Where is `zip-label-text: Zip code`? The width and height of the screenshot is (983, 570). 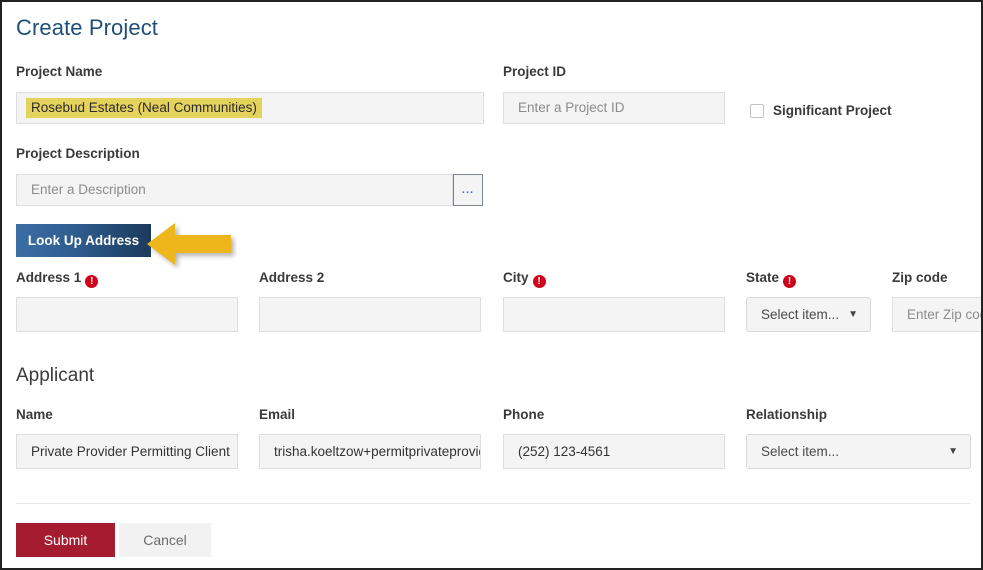
zip-label-text: Zip code is located at coordinates (920, 277).